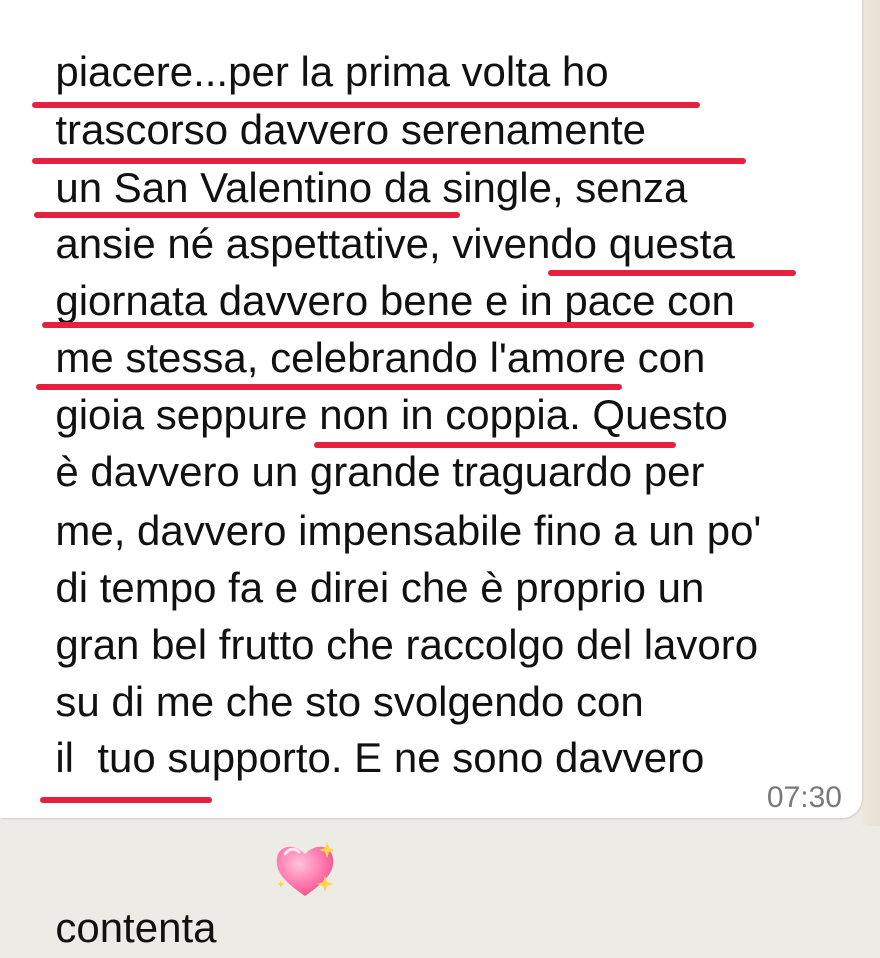 The image size is (880, 958). Describe the element at coordinates (136, 927) in the screenshot. I see `highlighted-text: contenta` at that location.